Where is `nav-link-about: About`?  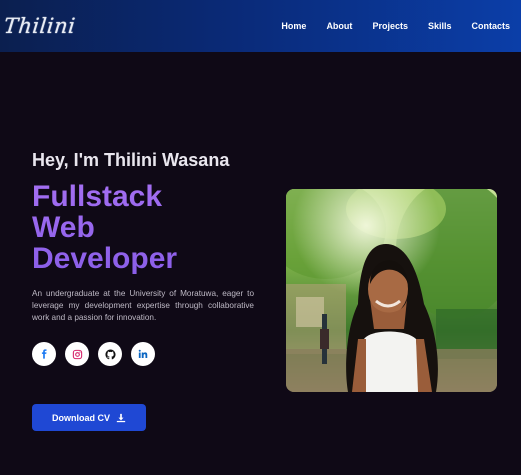
nav-link-about: About is located at coordinates (339, 26).